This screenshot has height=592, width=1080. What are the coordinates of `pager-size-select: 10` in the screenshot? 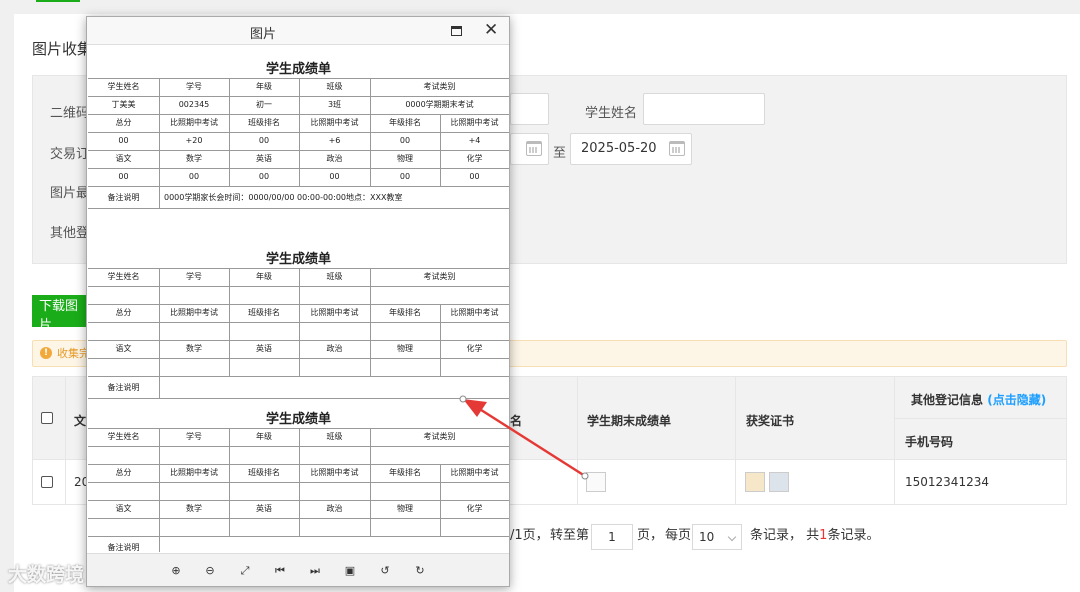 It's located at (717, 537).